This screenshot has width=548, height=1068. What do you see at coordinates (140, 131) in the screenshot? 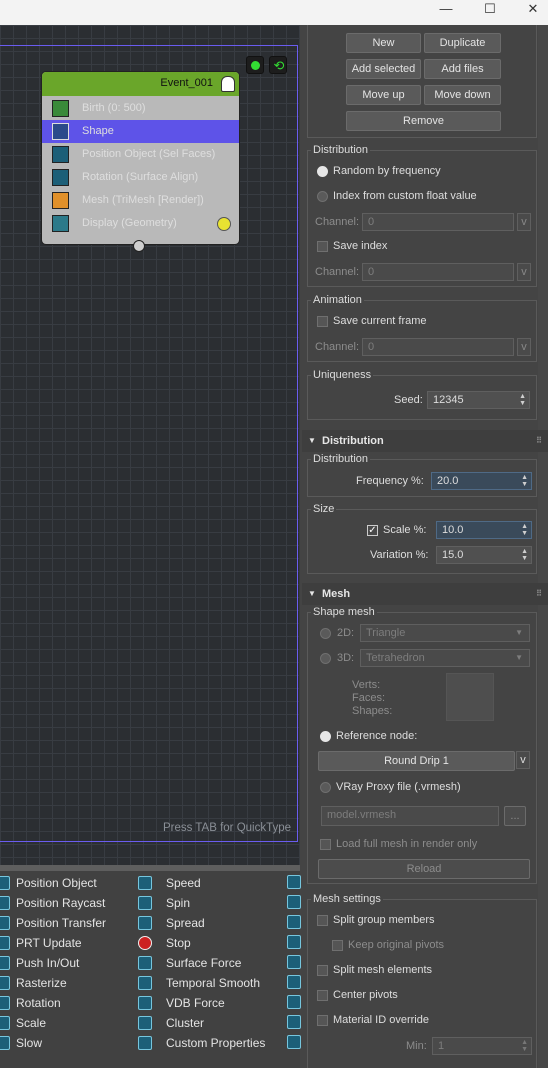
I see `operator-shape: Shape` at bounding box center [140, 131].